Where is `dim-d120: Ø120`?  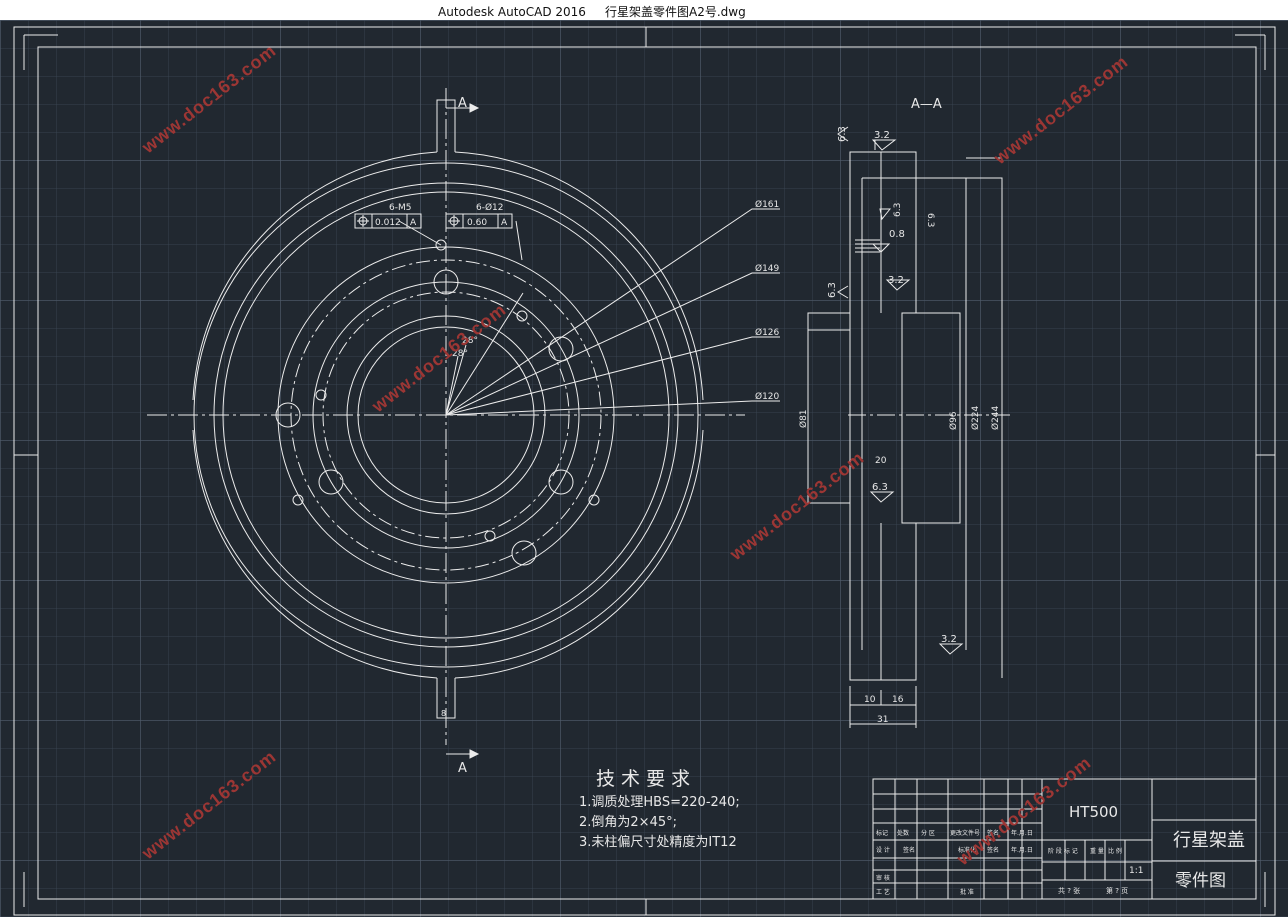
dim-d120: Ø120 is located at coordinates (767, 396).